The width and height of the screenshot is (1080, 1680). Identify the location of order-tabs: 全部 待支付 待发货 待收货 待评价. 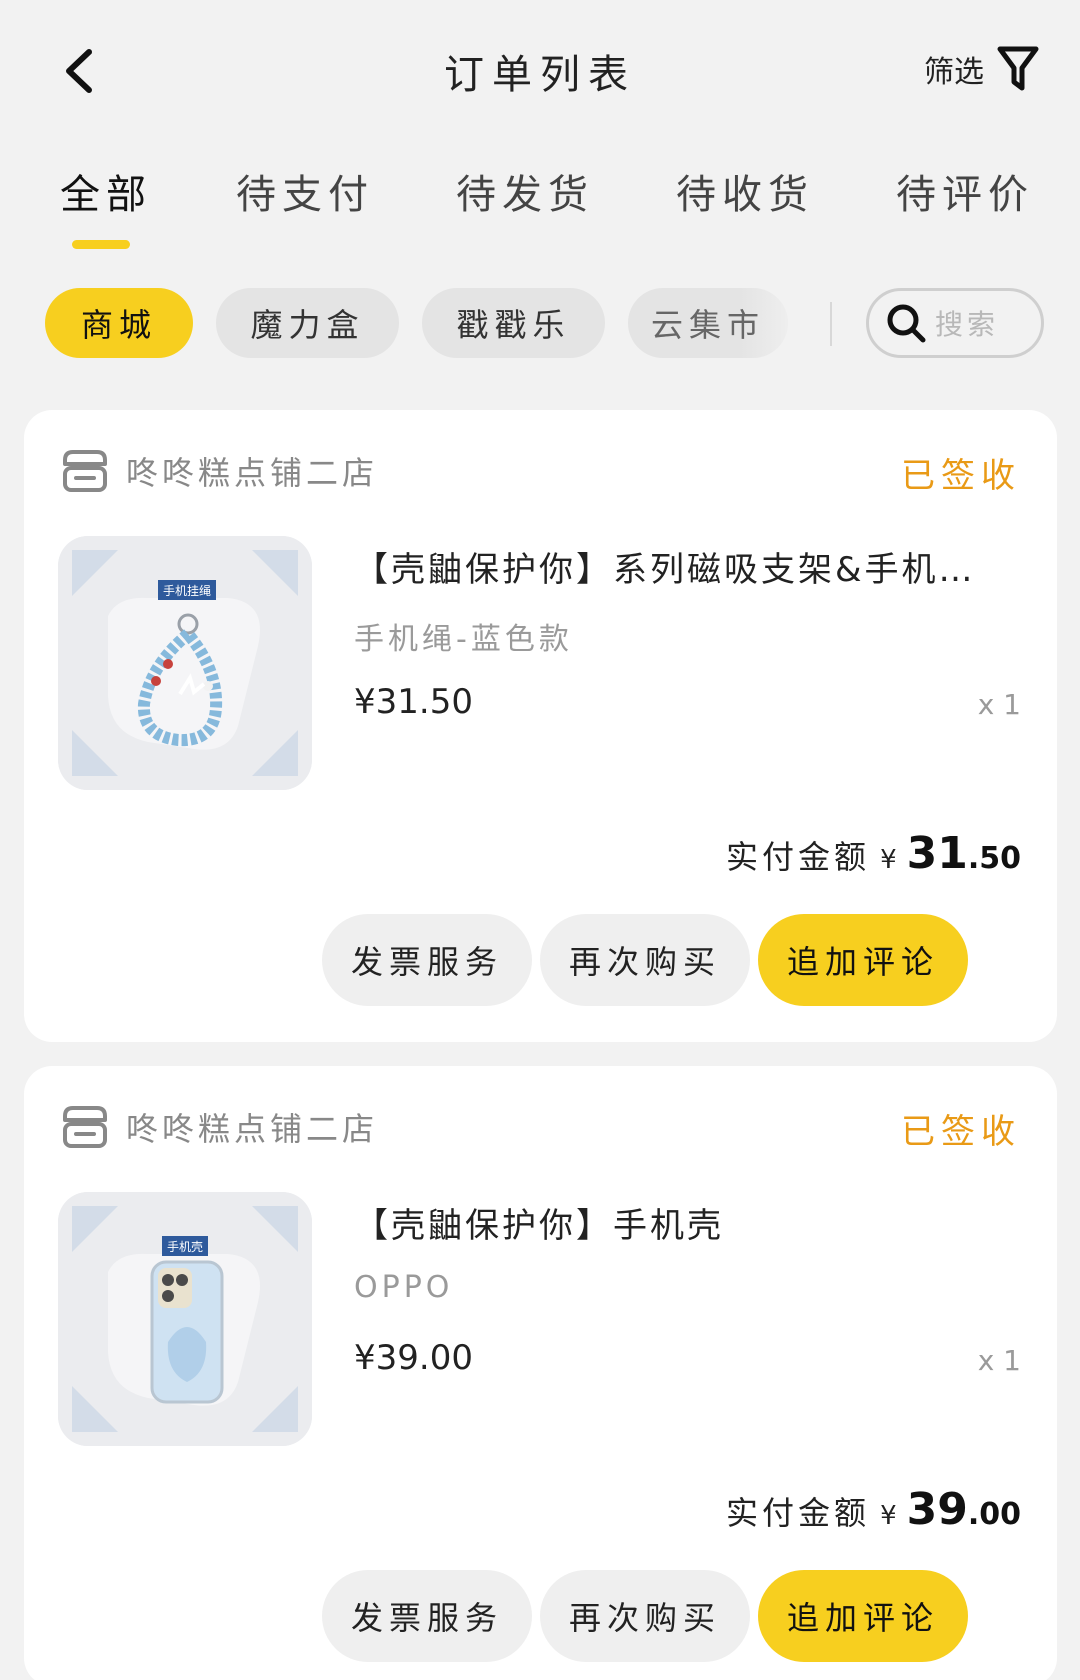
(540, 207).